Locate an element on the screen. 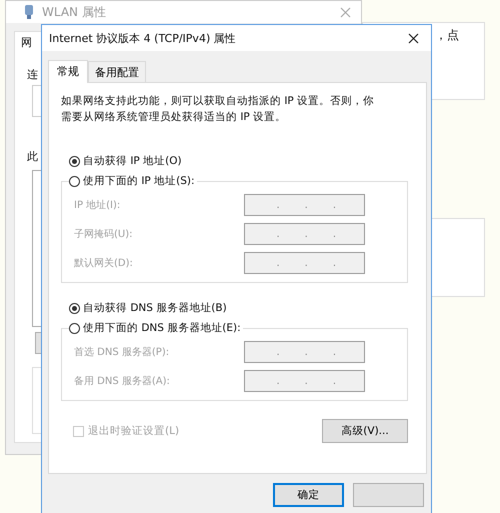 This screenshot has width=500, height=513. field-label: 默认网关(D): is located at coordinates (103, 263).